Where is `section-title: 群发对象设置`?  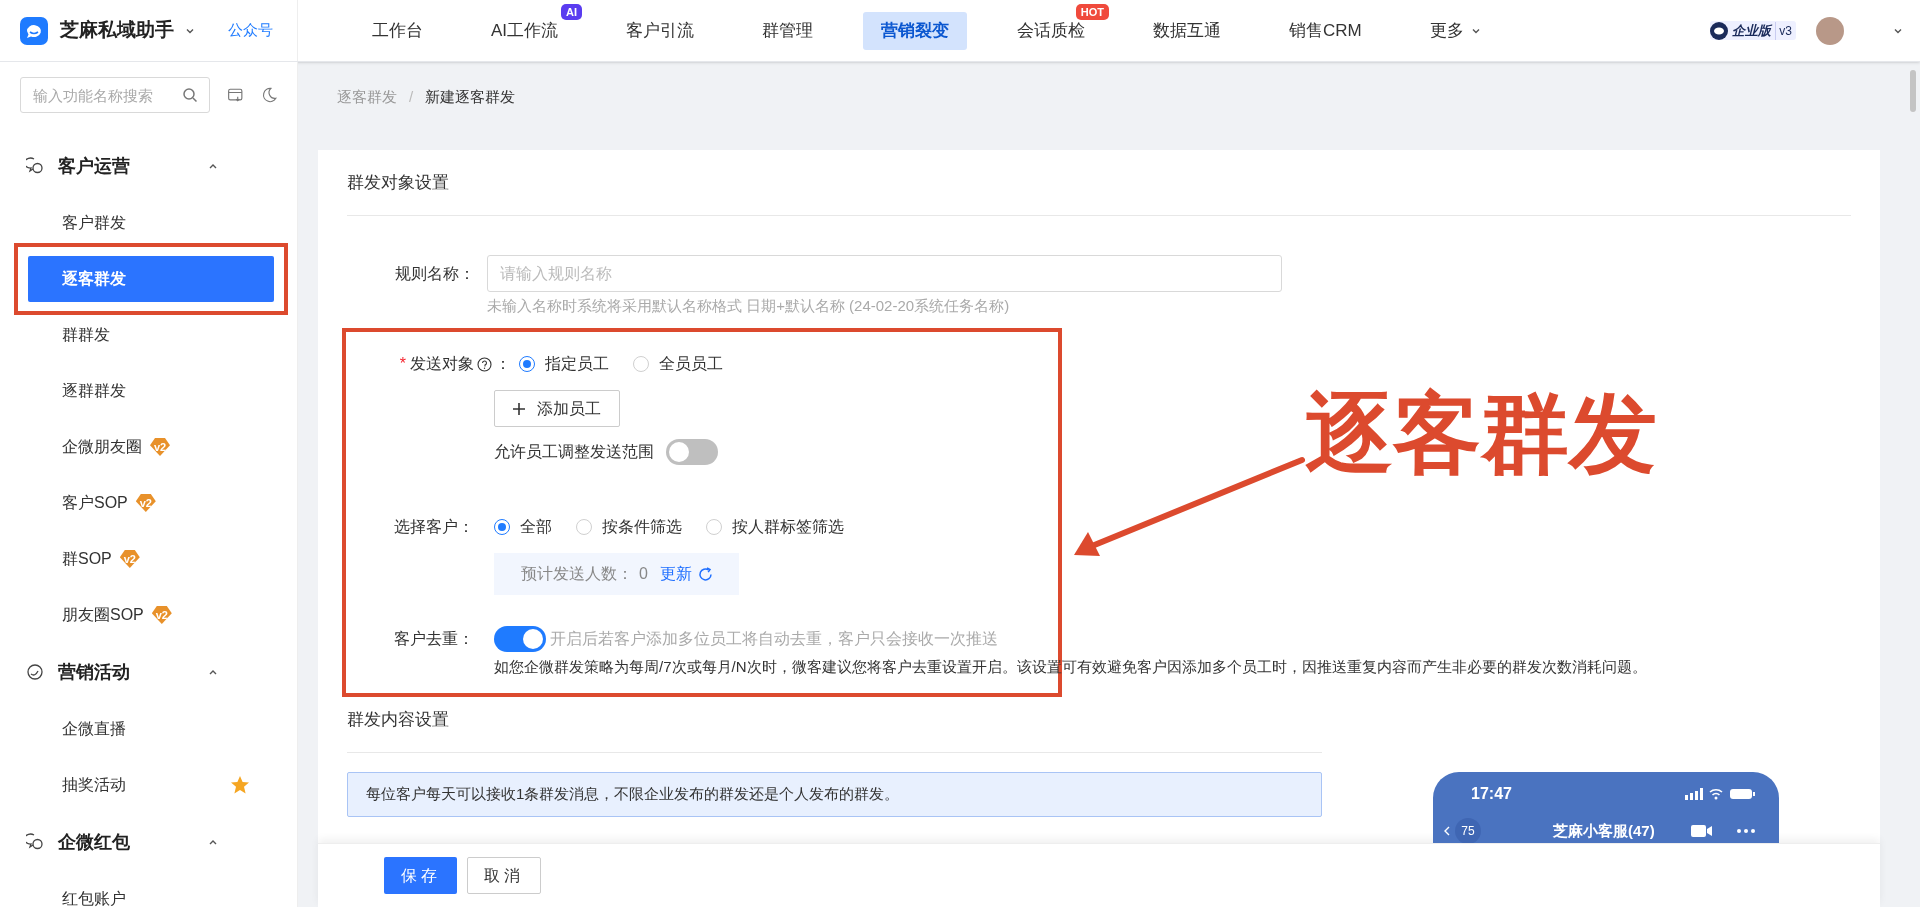 section-title: 群发对象设置 is located at coordinates (398, 183).